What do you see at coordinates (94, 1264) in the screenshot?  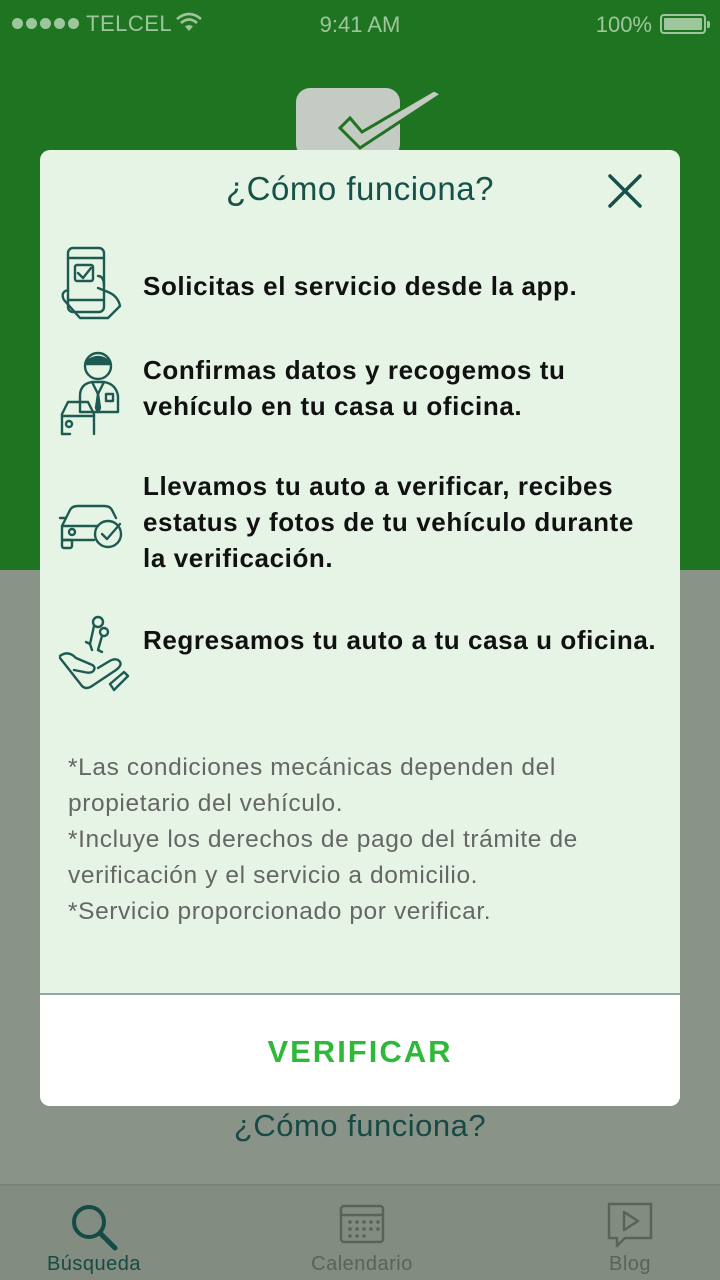 I see `tab-label: Búsqueda` at bounding box center [94, 1264].